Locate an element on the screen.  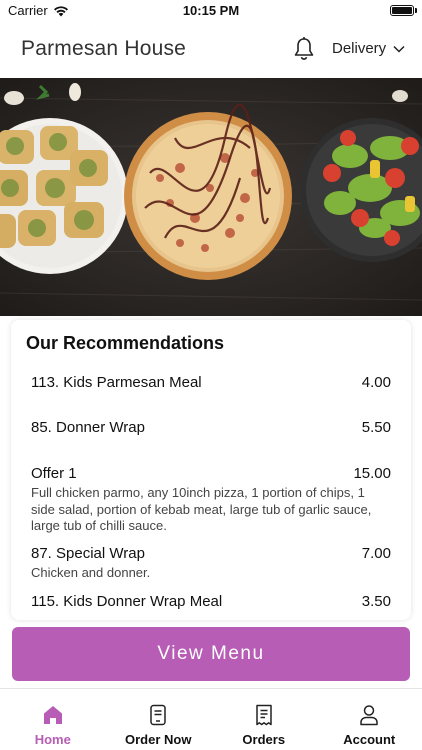
delivery-mode-select: Delivery is located at coordinates (368, 48).